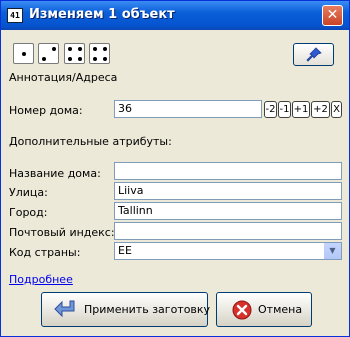  Describe the element at coordinates (228, 231) in the screenshot. I see `postcode-input` at that location.